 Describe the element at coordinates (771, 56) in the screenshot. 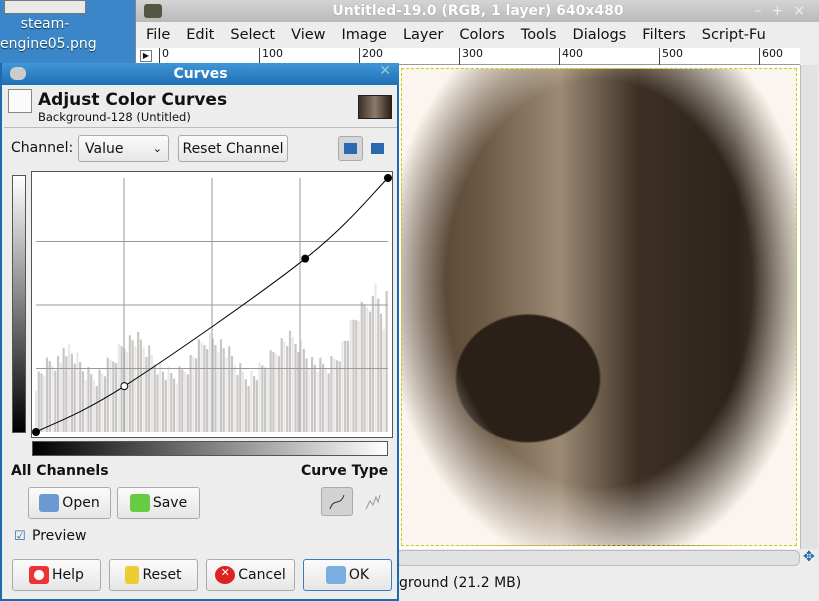

I see `ruler-tick: 600` at that location.